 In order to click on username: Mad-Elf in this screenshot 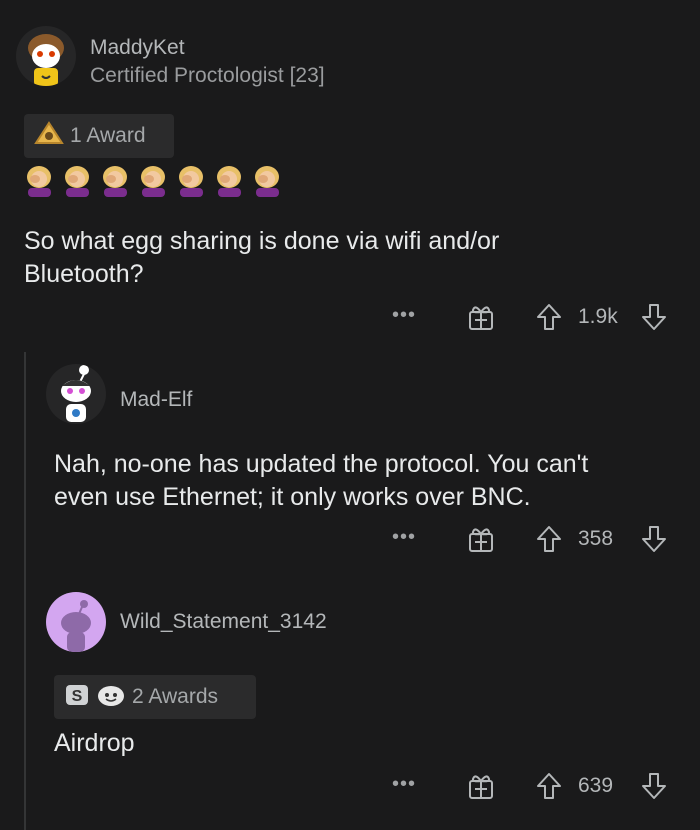, I will do `click(156, 400)`.